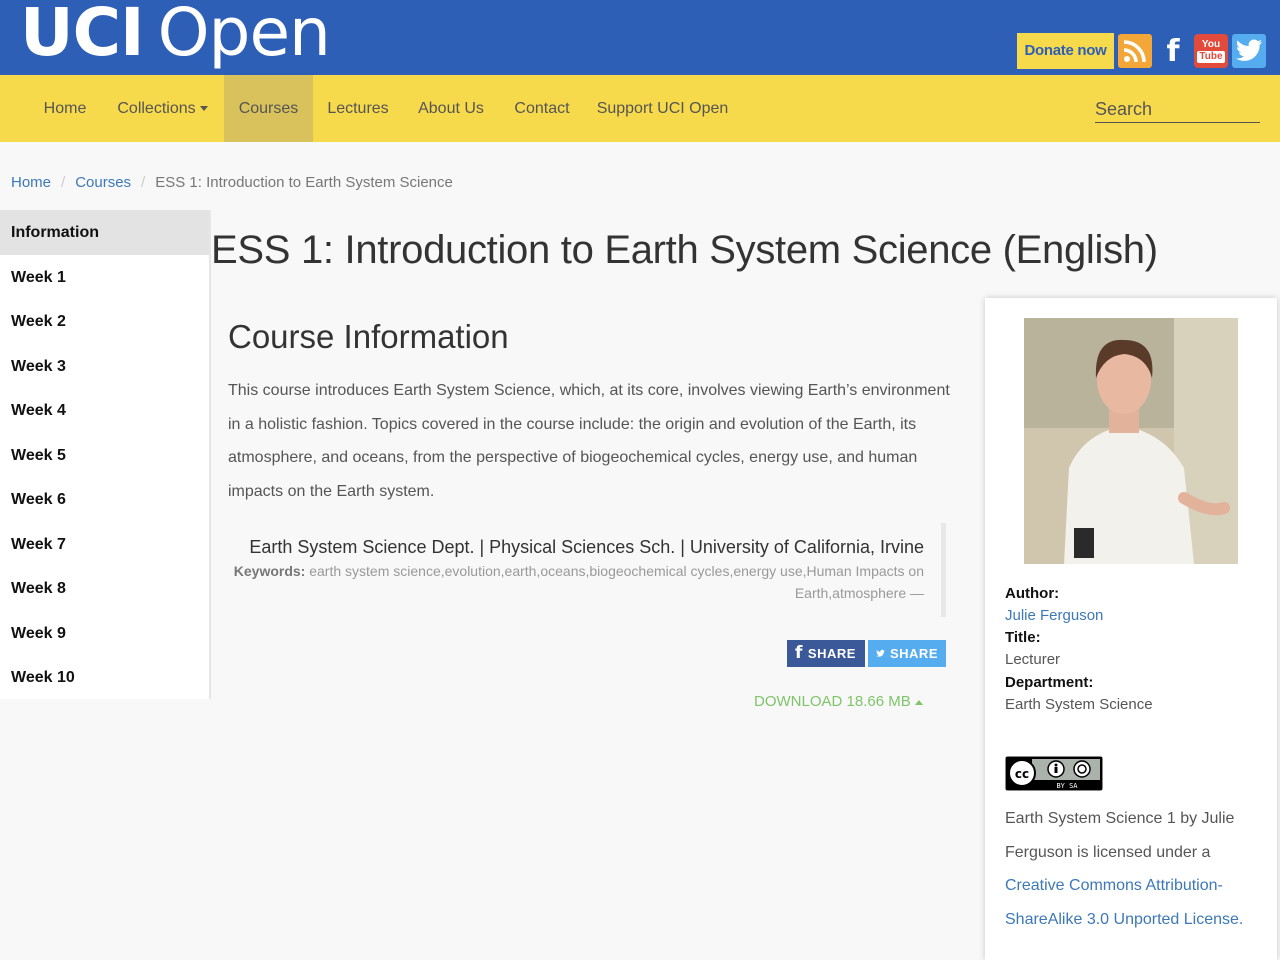 This screenshot has height=960, width=1280. What do you see at coordinates (1032, 593) in the screenshot?
I see `author-label: Author:` at bounding box center [1032, 593].